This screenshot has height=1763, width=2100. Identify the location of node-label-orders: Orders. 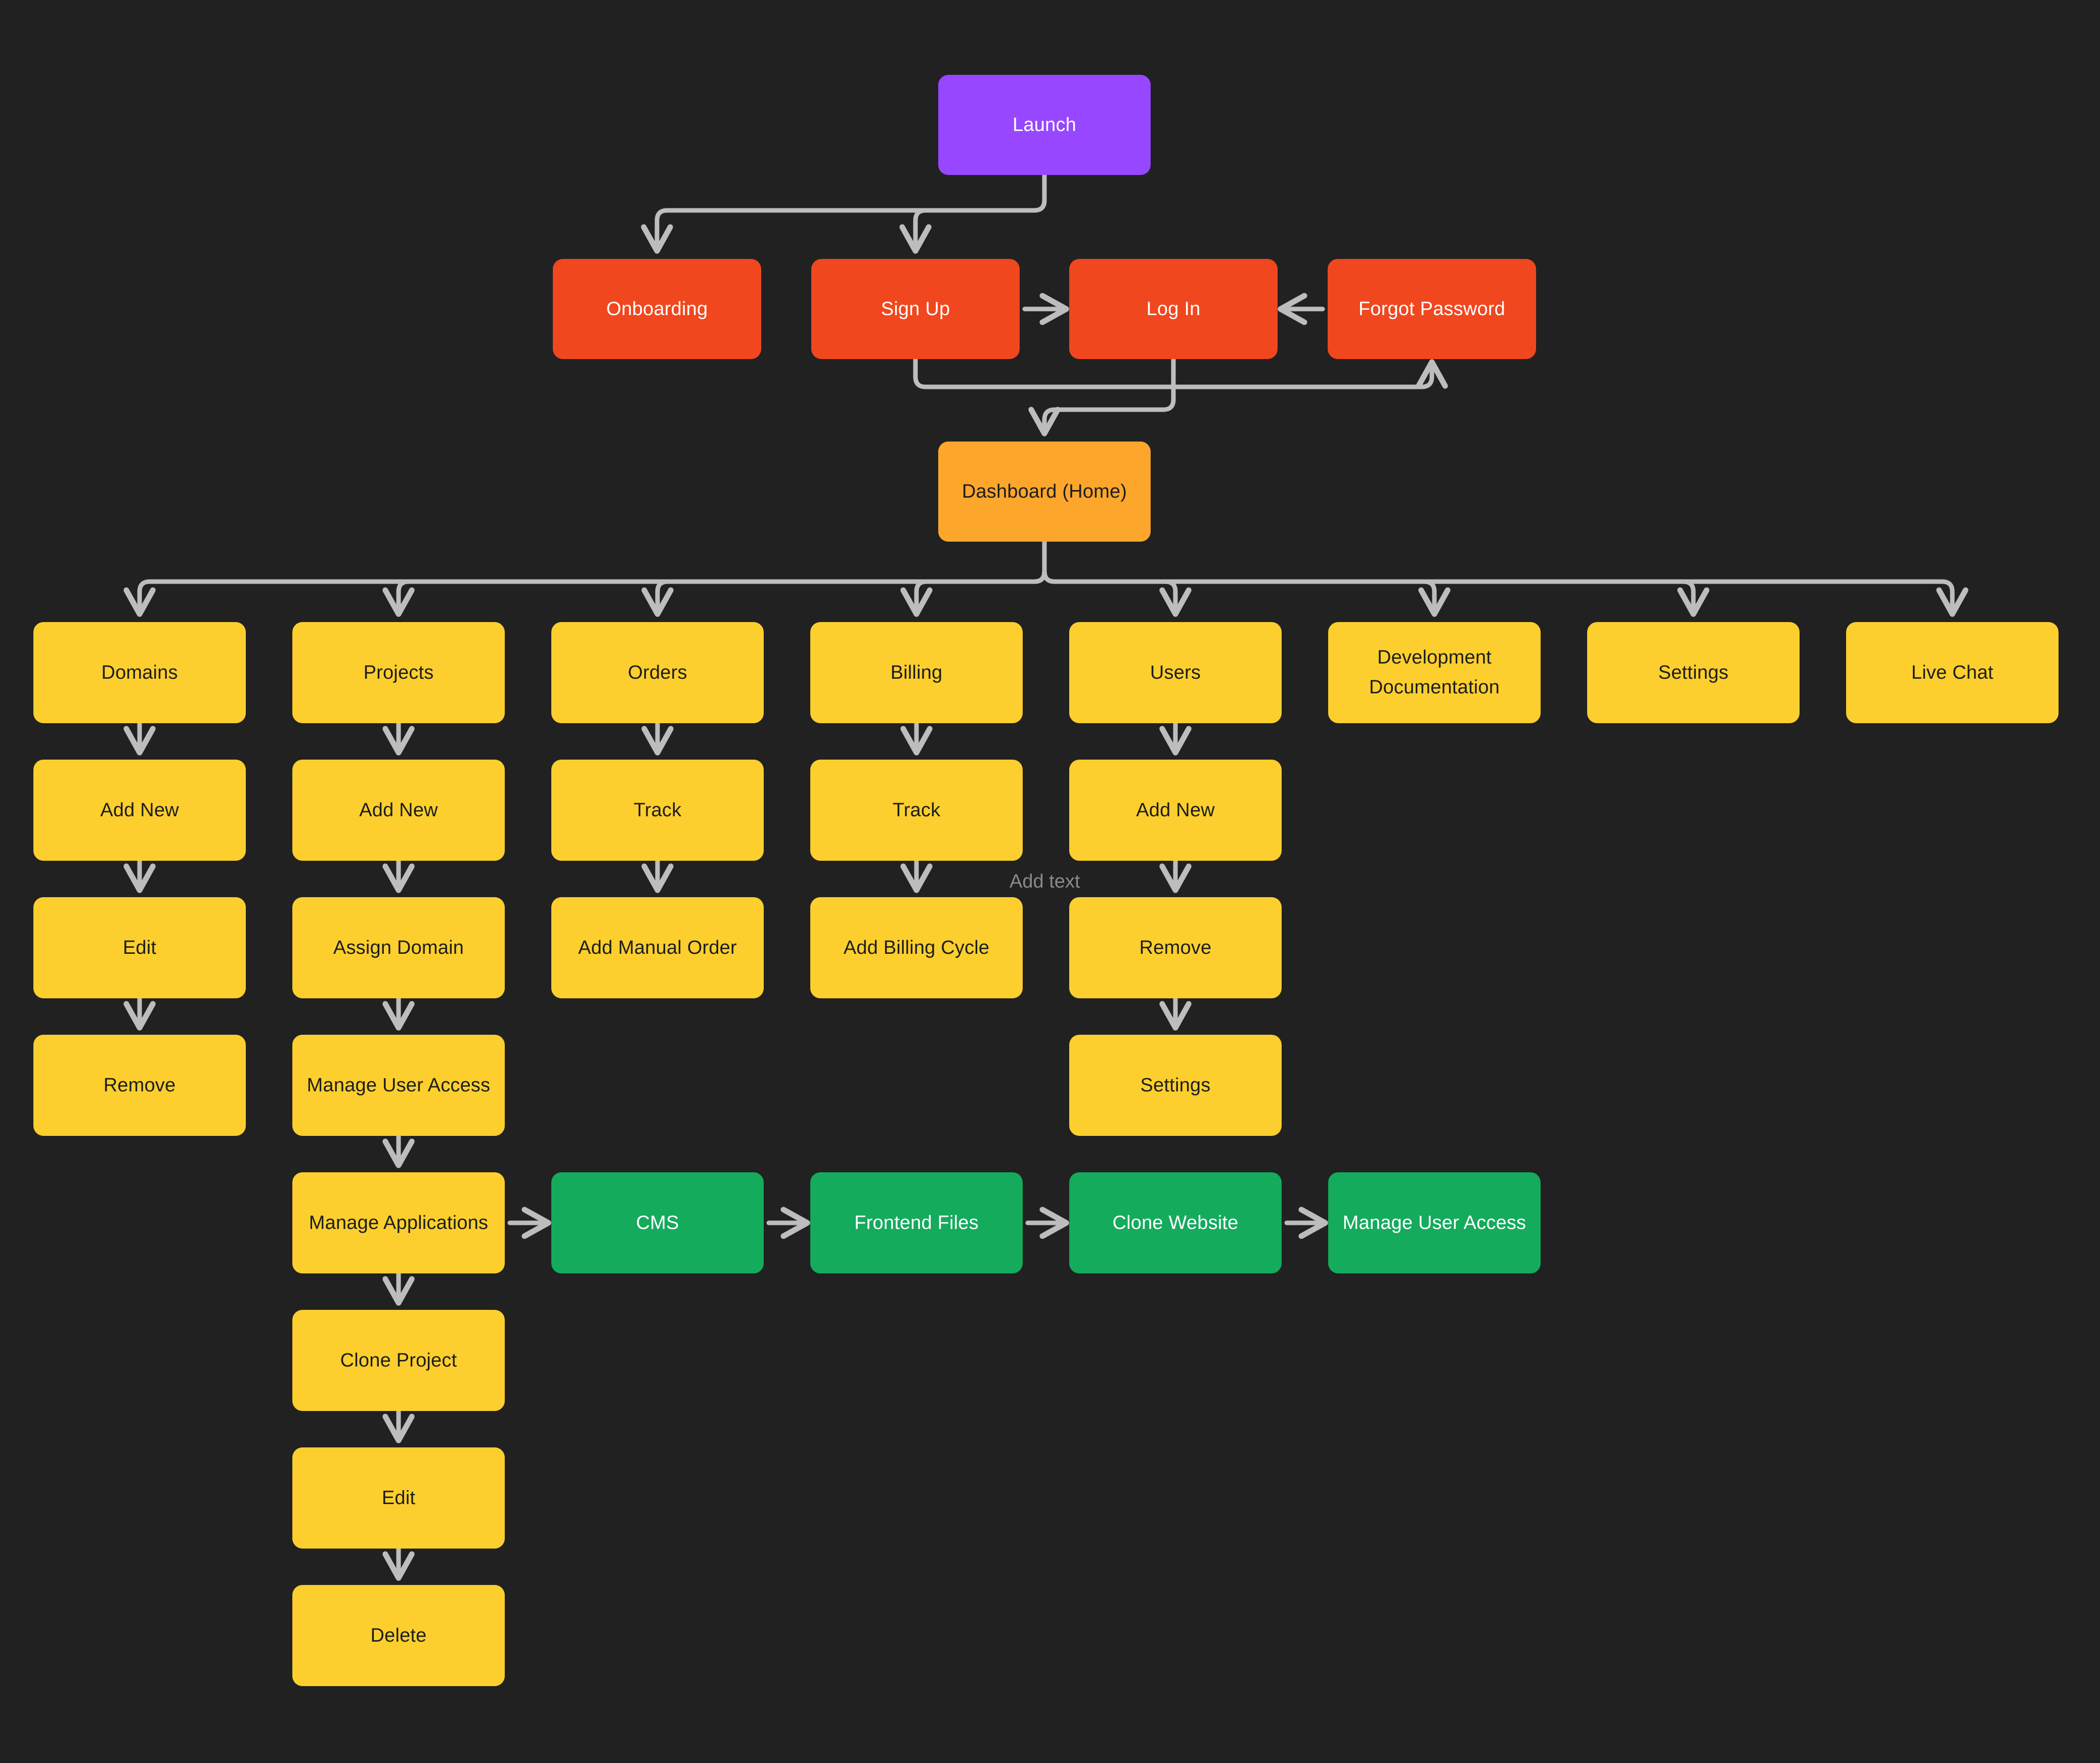
(657, 672).